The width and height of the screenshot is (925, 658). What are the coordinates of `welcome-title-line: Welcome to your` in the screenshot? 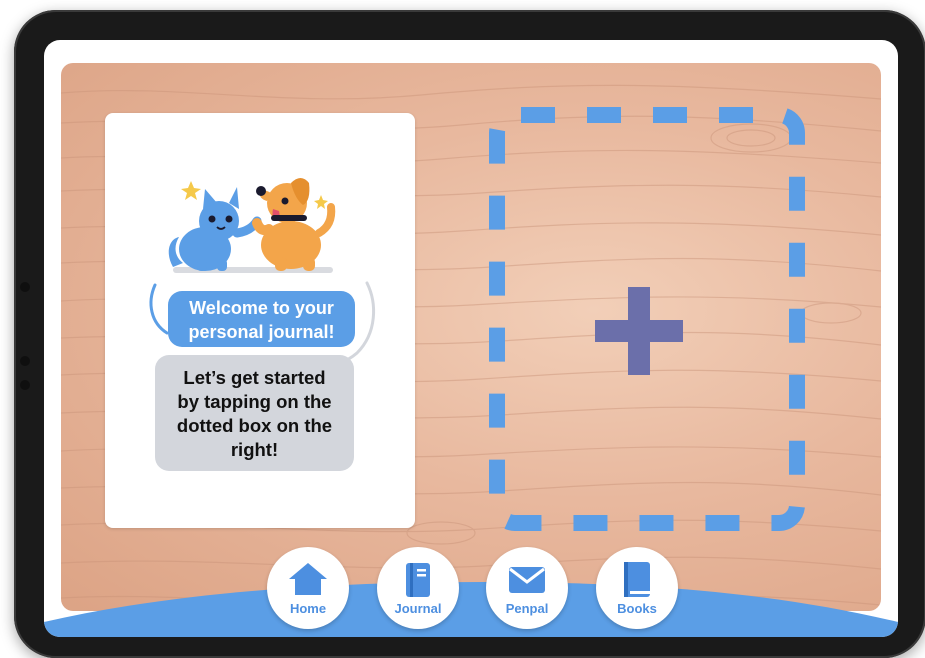 It's located at (261, 308).